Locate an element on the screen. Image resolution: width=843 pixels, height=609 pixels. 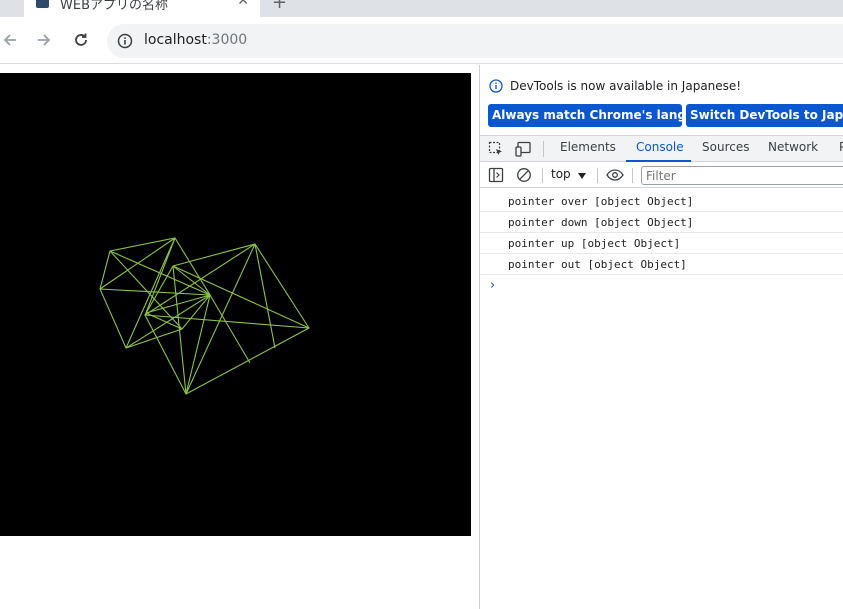
site-info-icon is located at coordinates (125, 41).